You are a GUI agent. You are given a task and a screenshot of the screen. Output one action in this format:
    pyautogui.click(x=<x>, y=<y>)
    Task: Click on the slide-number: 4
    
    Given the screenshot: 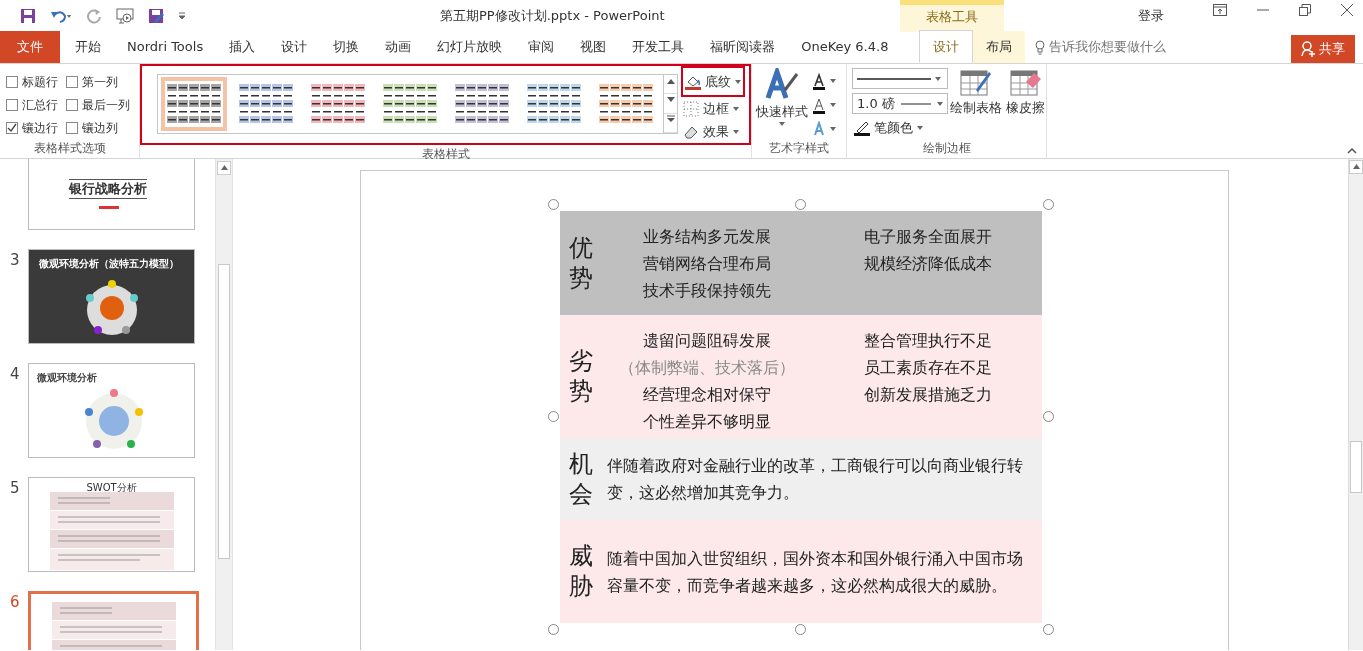 What is the action you would take?
    pyautogui.click(x=15, y=374)
    